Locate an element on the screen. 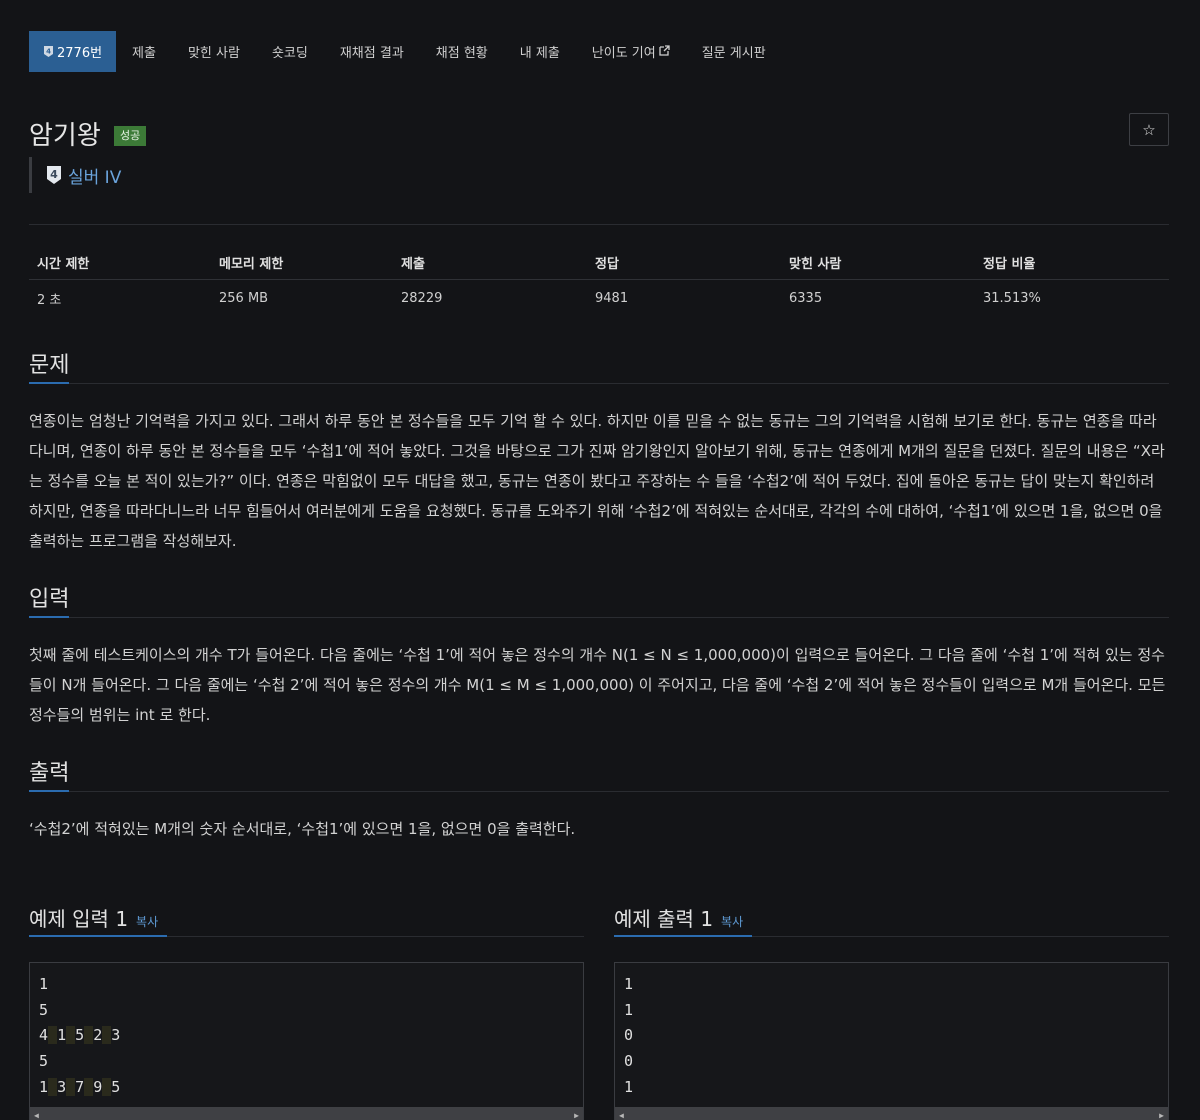 Image resolution: width=1200 pixels, height=1120 pixels. section-header: 예제 입력 1 복사 is located at coordinates (306, 918).